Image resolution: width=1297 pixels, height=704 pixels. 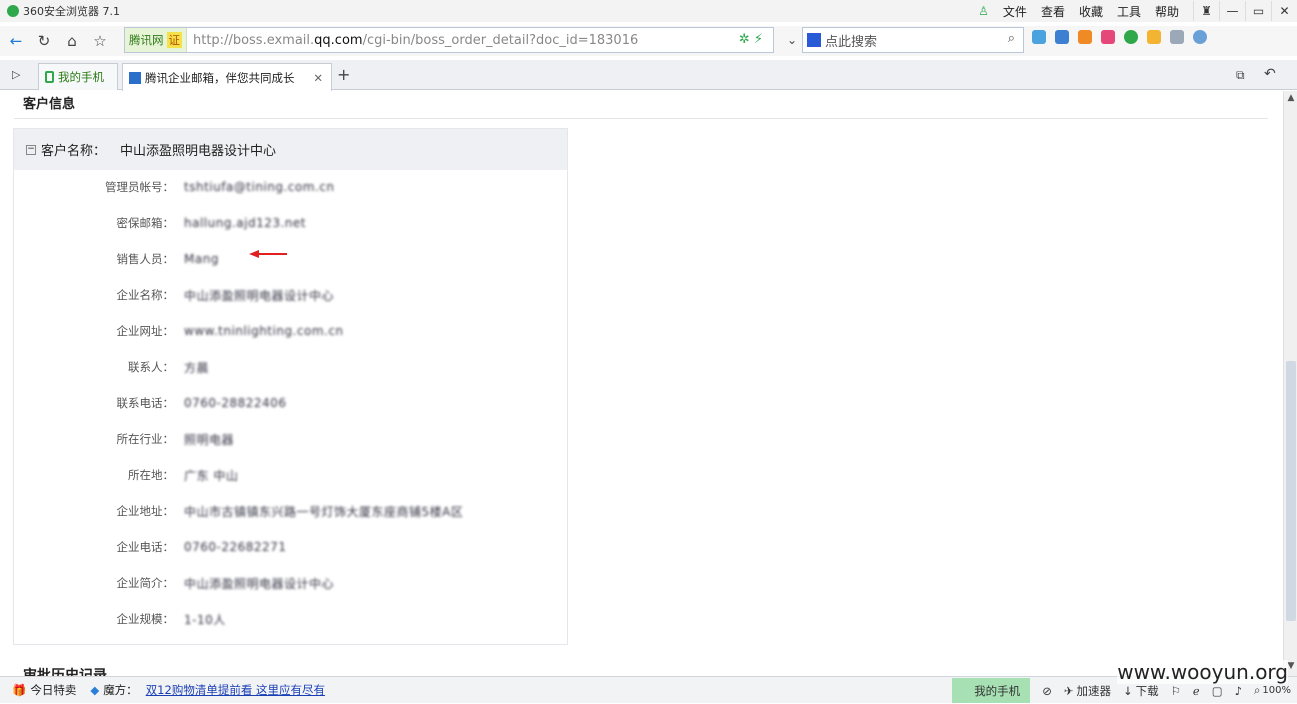 I want to click on cube-icon: ◆, so click(x=94, y=690).